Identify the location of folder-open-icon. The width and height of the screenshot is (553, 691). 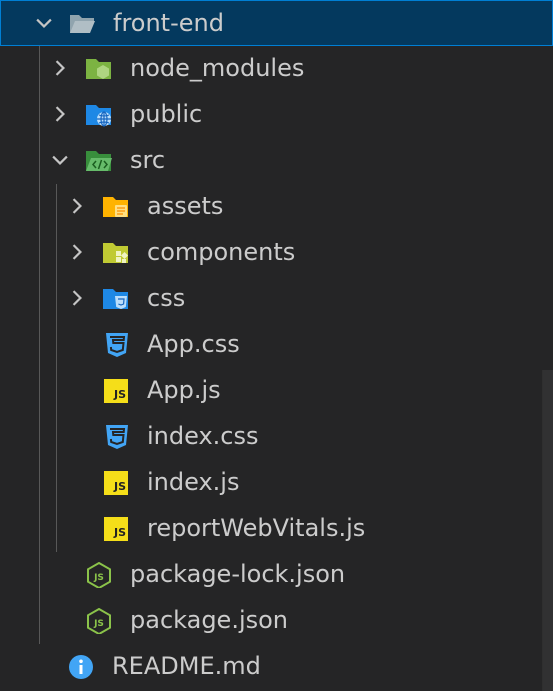
(82, 24).